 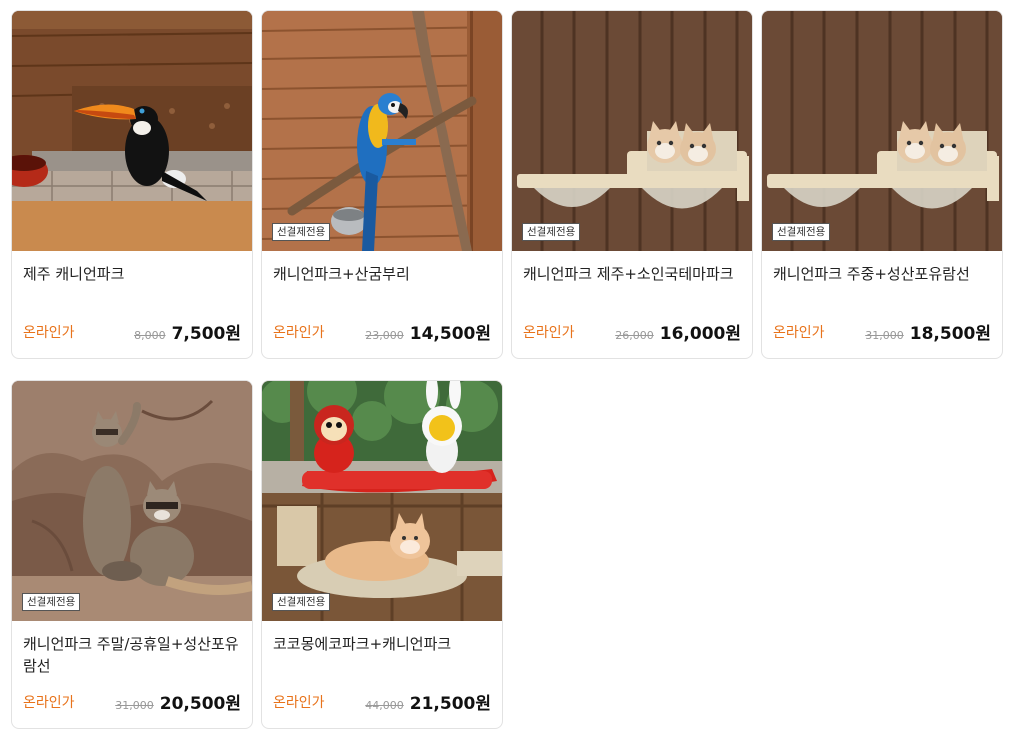 I want to click on product-image-macaw: 선결제전용, so click(x=382, y=131).